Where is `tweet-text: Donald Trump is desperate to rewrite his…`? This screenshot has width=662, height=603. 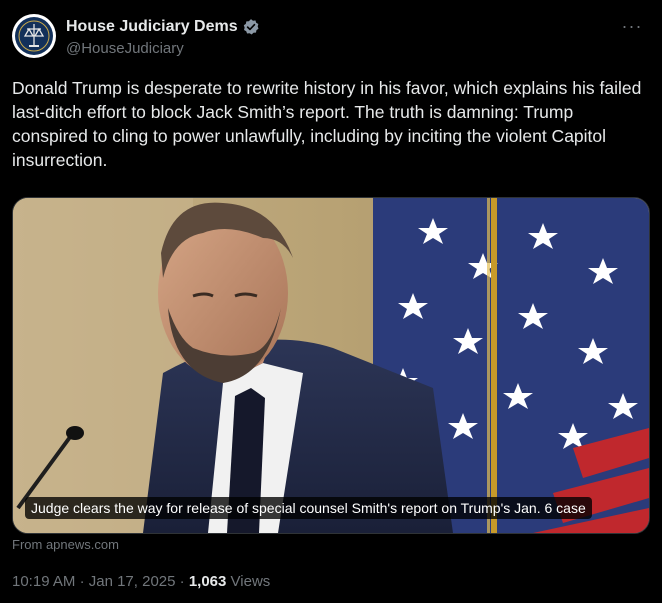
tweet-text: Donald Trump is desperate to rewrite his… is located at coordinates (329, 124).